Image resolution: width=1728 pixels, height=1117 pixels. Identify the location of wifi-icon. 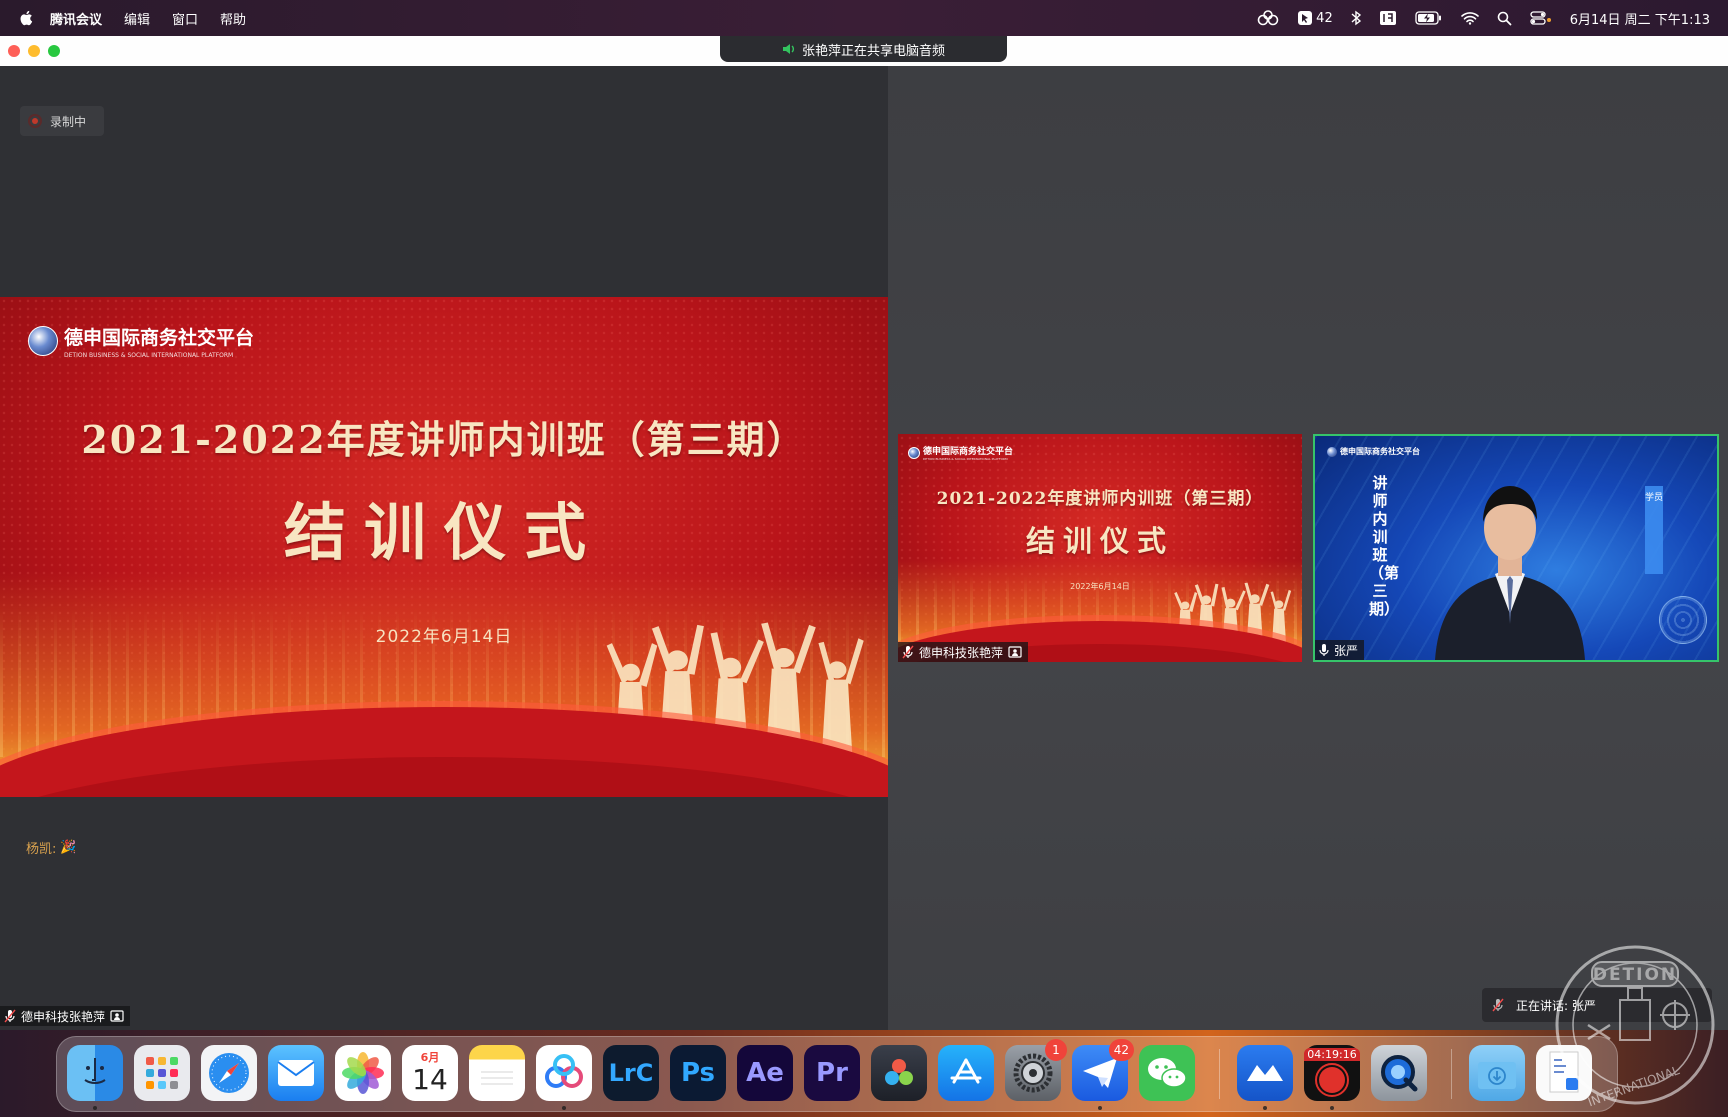
(1469, 18).